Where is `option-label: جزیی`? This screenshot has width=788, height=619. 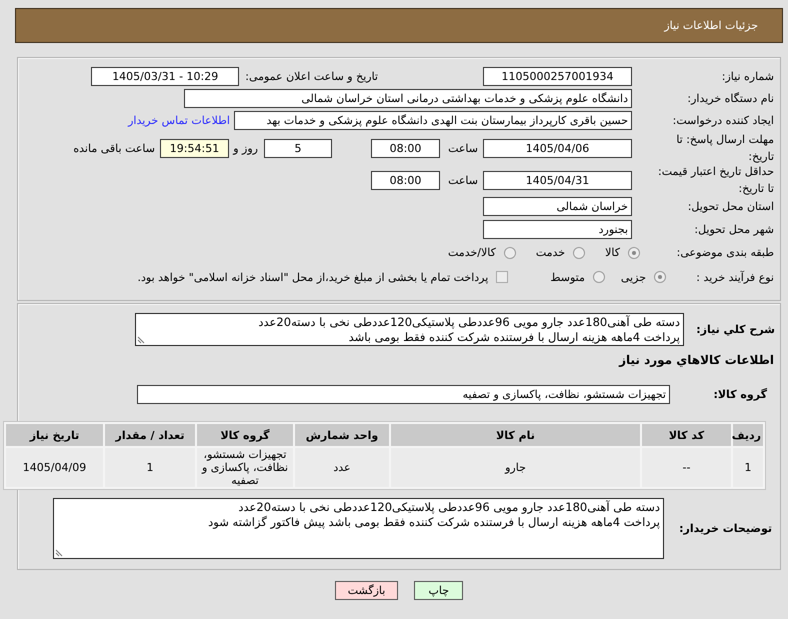 option-label: جزیی is located at coordinates (633, 277).